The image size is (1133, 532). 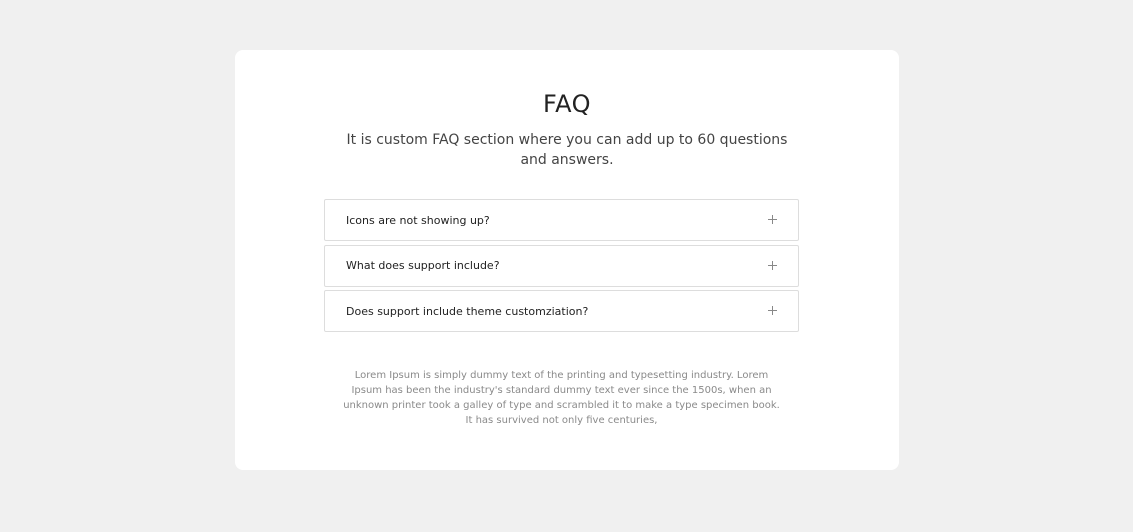 I want to click on page-title: FAQ, so click(x=567, y=104).